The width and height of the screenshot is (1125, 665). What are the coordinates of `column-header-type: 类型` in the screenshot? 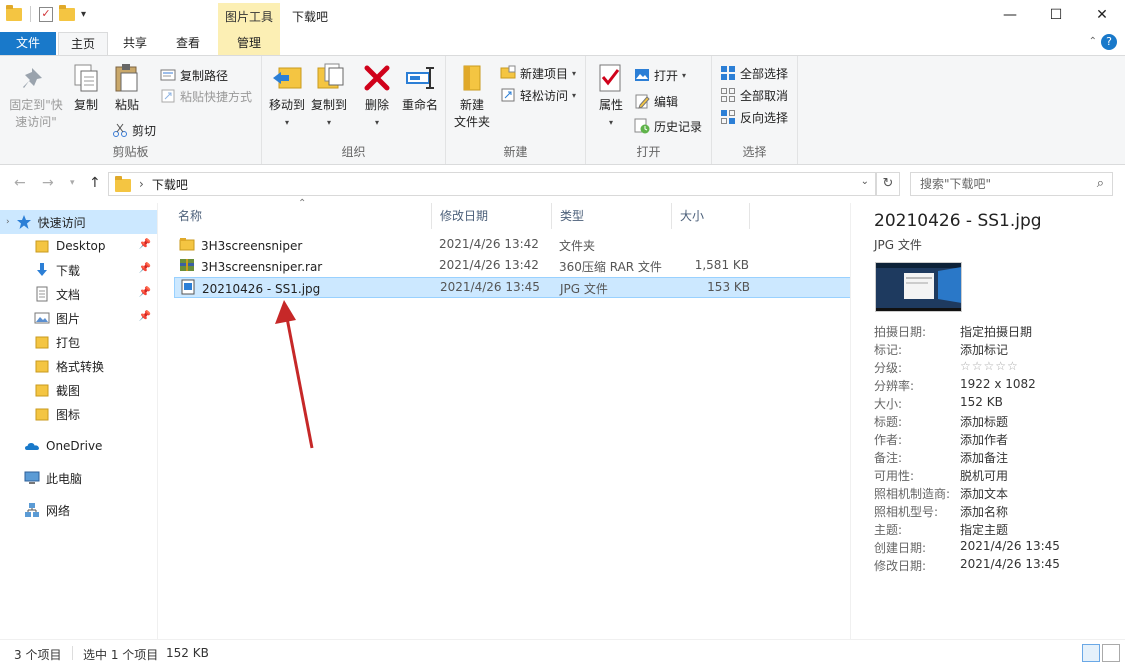 It's located at (612, 216).